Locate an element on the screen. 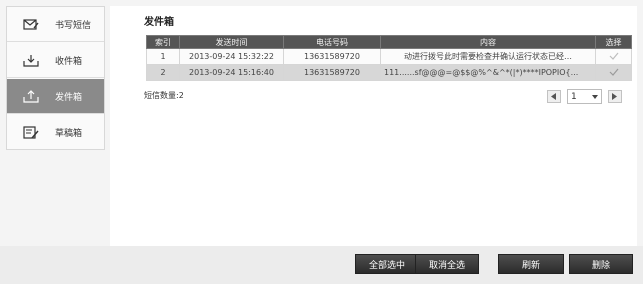  column-header-time: 发送时间 is located at coordinates (231, 42).